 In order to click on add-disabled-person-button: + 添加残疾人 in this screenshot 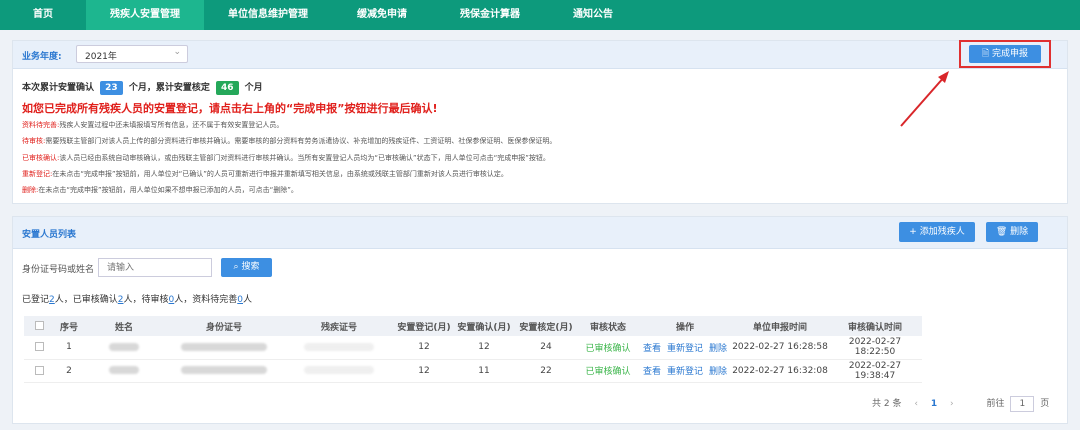, I will do `click(937, 232)`.